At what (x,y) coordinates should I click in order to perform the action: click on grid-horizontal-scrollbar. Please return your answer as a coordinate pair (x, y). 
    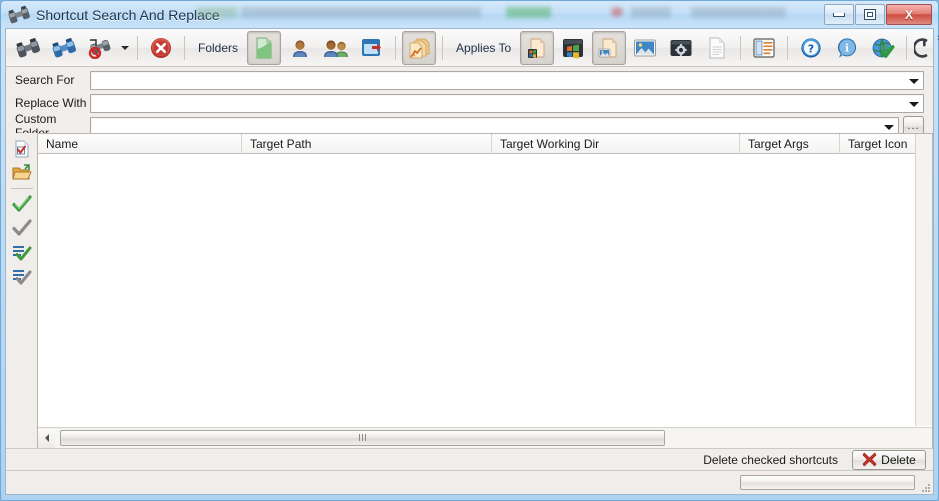
    Looking at the image, I should click on (485, 437).